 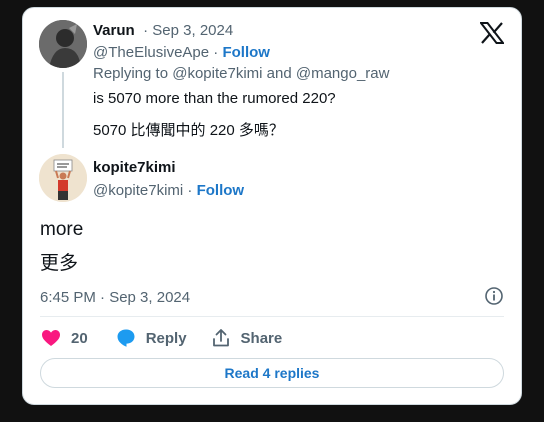 I want to click on varun-header: Varun · Sep 3, 2024, so click(x=163, y=31).